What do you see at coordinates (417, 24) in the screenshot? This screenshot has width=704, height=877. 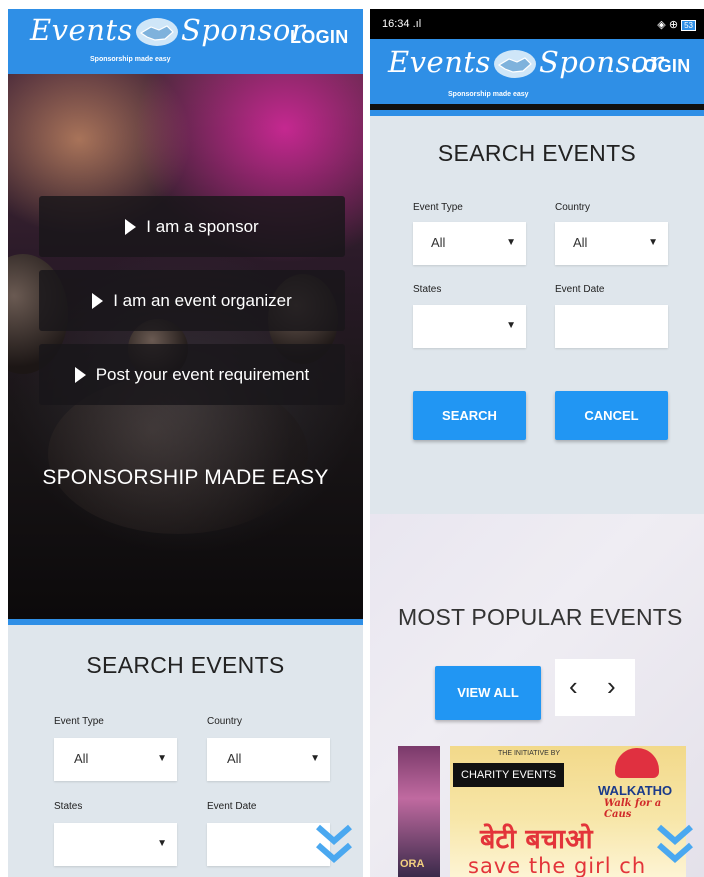 I see `signal-icon: .ıl` at bounding box center [417, 24].